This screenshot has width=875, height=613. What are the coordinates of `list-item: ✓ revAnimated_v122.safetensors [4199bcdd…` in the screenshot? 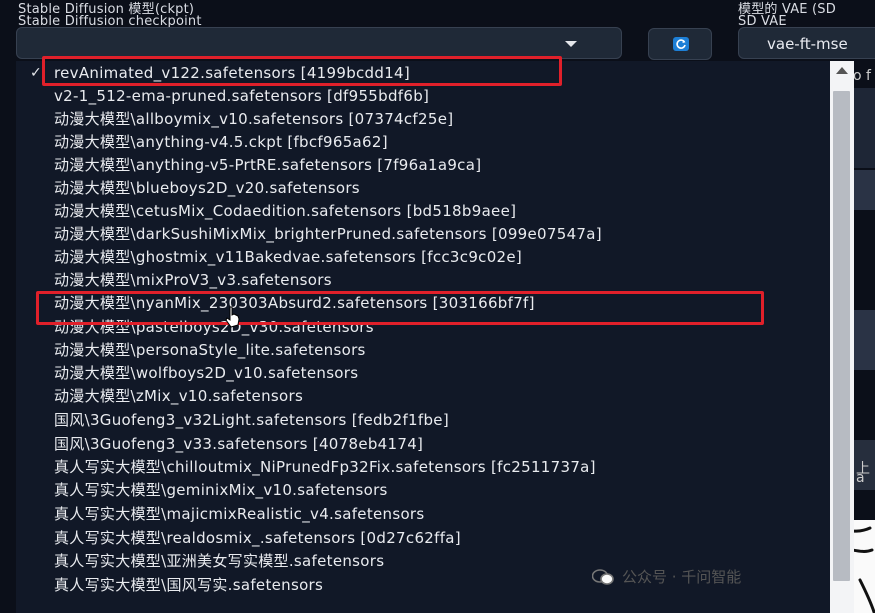 It's located at (423, 73).